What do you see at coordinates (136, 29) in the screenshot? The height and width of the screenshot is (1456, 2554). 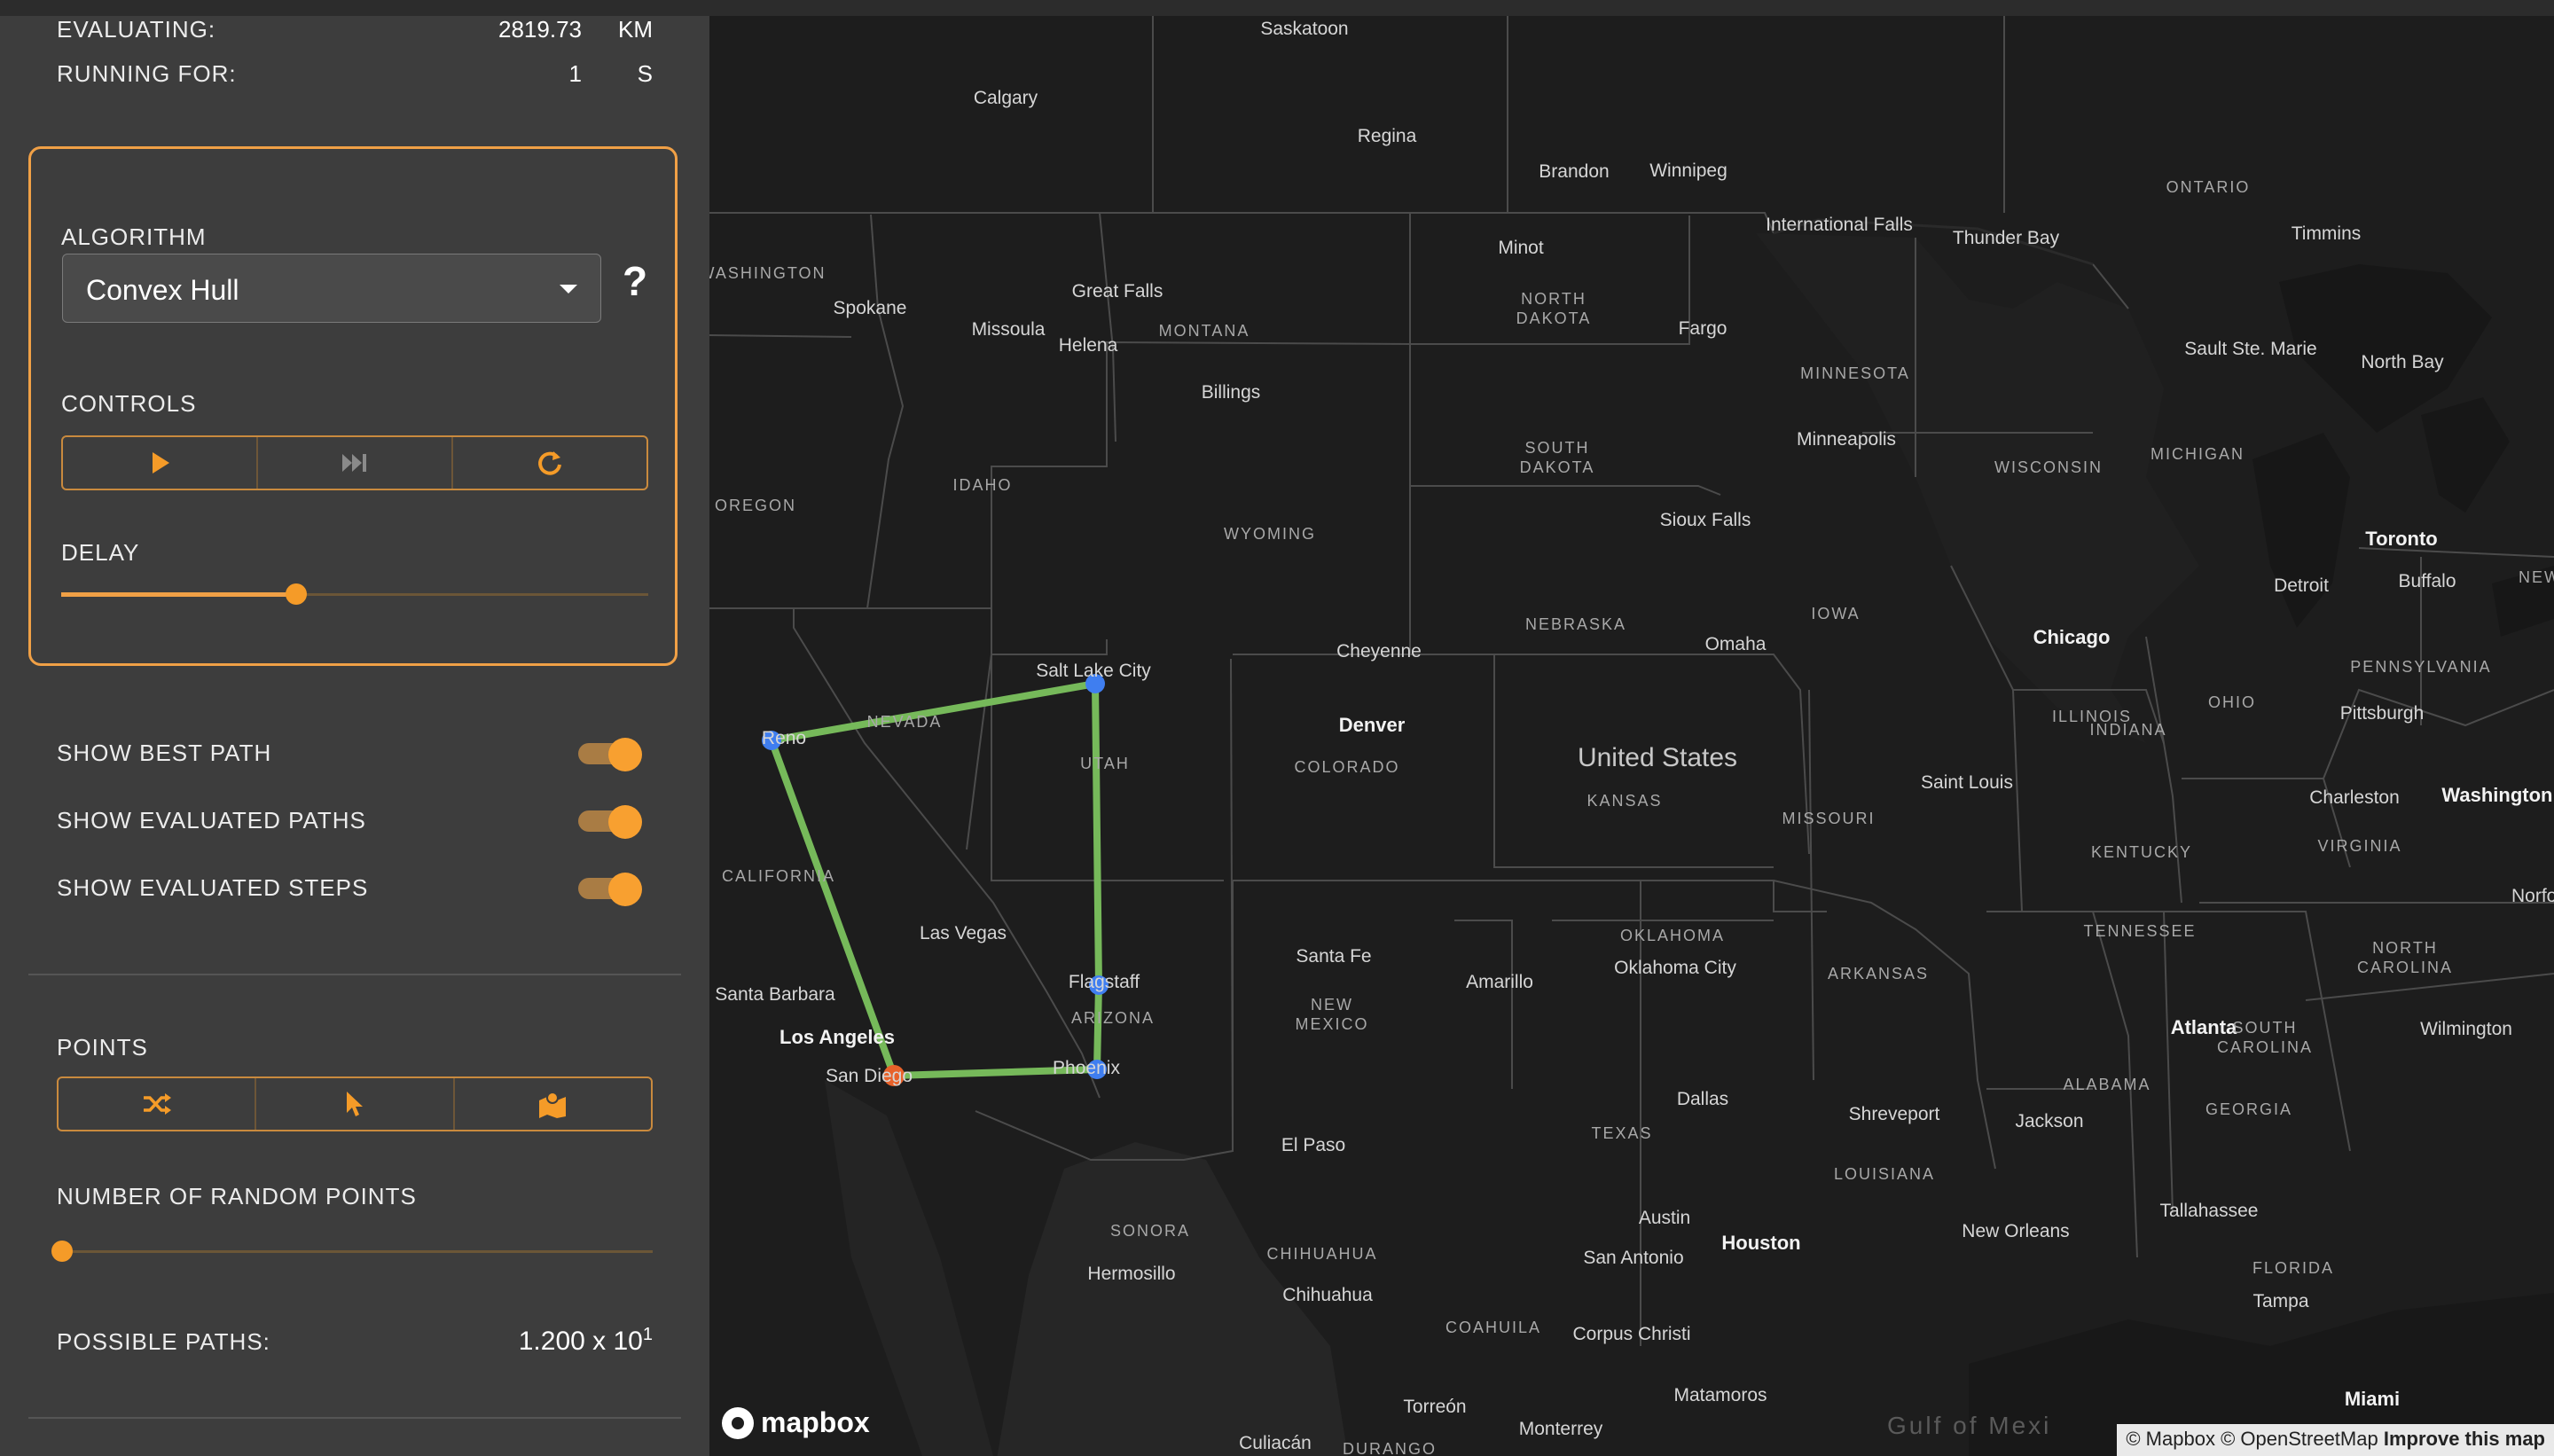 I see `evaluating-label: EVALUATING:` at bounding box center [136, 29].